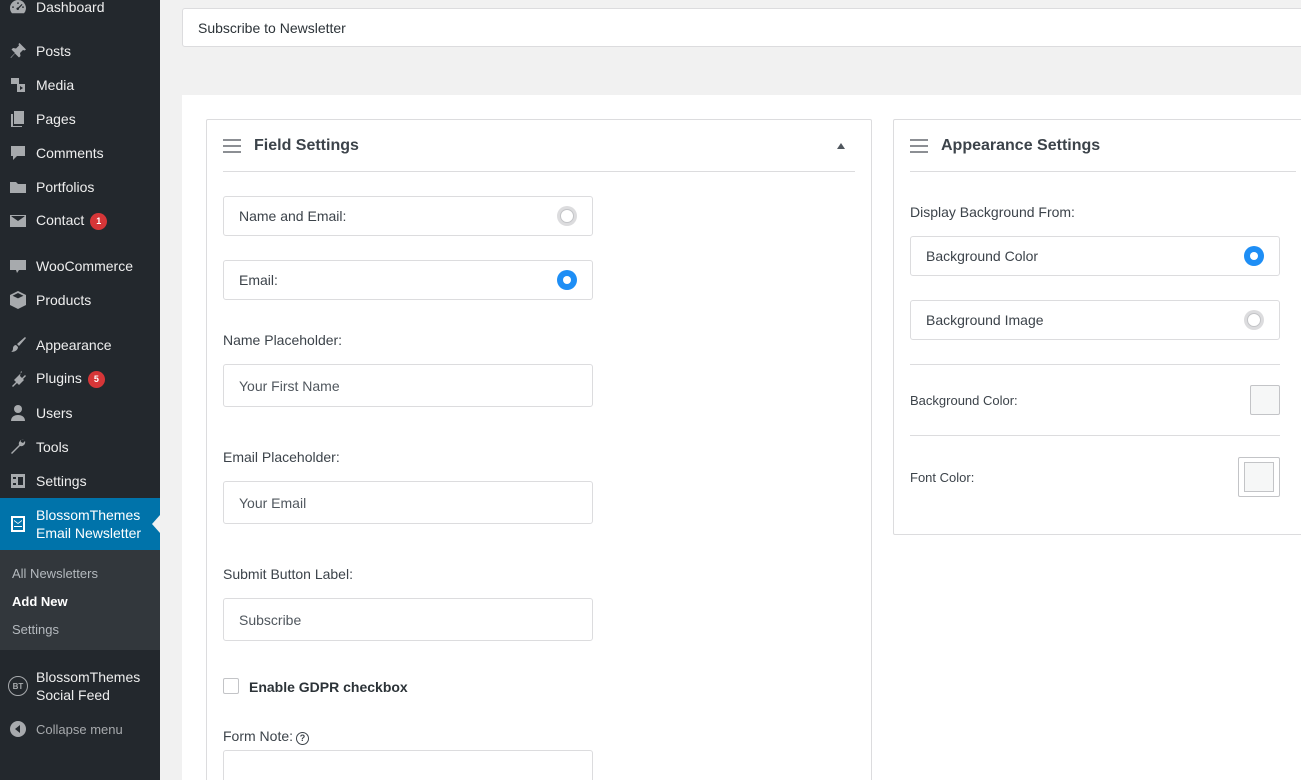  I want to click on menu-plugins: Plugins 5, so click(80, 379).